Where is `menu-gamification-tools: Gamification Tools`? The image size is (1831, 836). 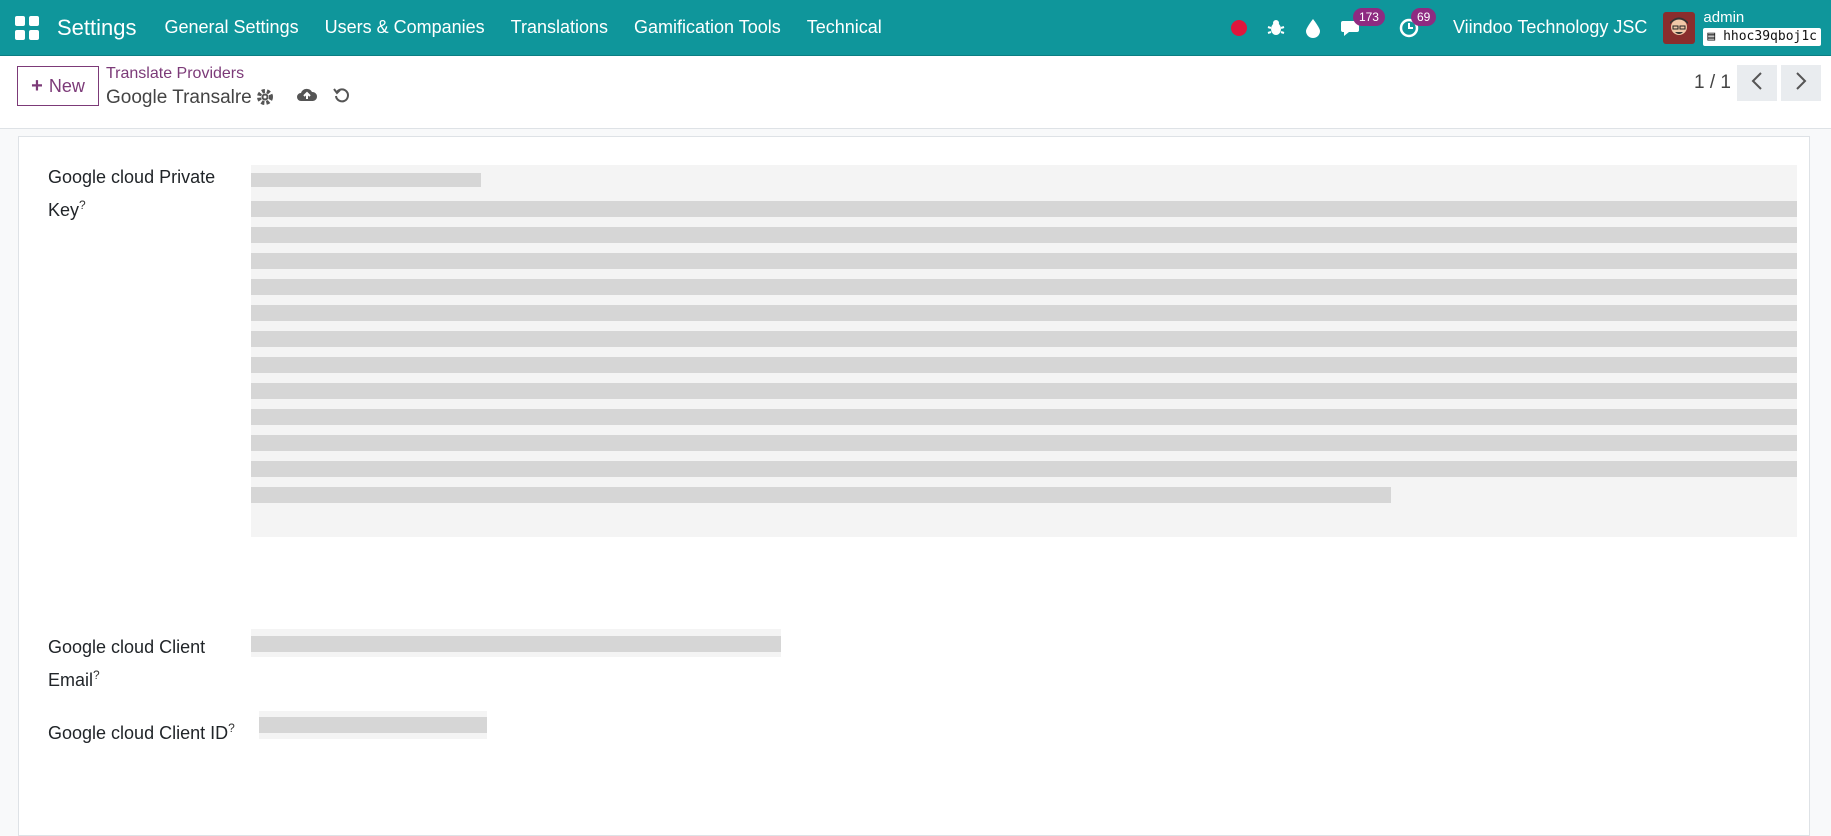
menu-gamification-tools: Gamification Tools is located at coordinates (707, 27).